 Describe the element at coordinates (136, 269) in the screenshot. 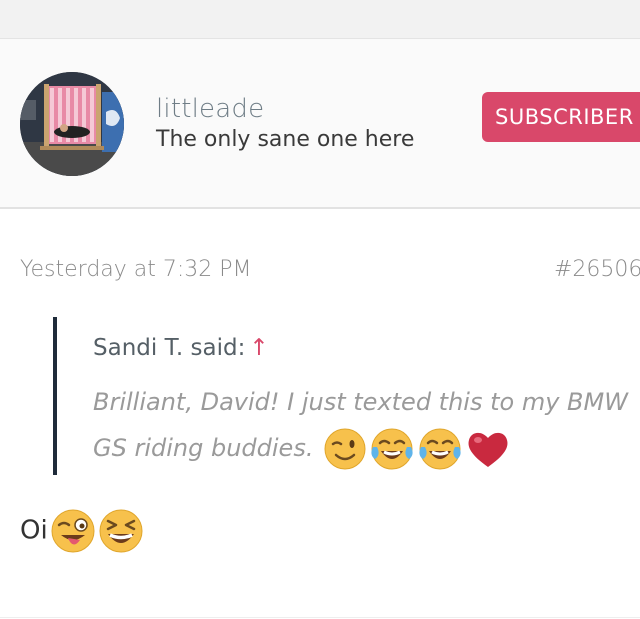

I see `post-date: Yesterday at 7:32 PM` at that location.